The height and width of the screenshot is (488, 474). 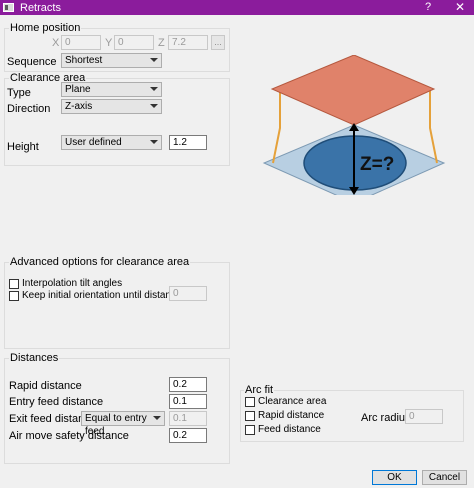 I want to click on interpolation-tilt-checkbox, so click(x=14, y=283).